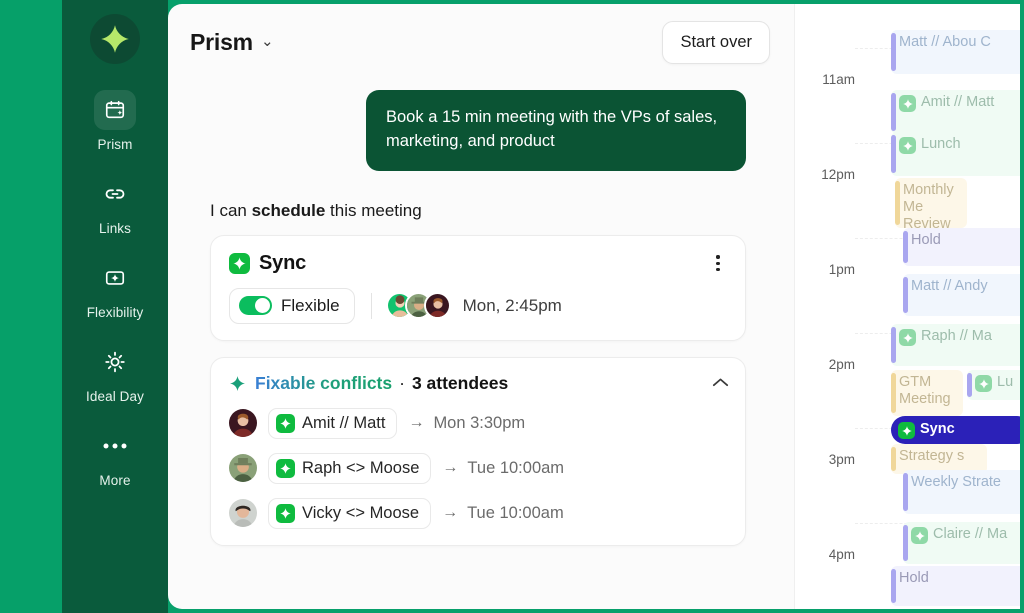  Describe the element at coordinates (958, 102) in the screenshot. I see `calendar-event-title: Amit // Matt` at that location.